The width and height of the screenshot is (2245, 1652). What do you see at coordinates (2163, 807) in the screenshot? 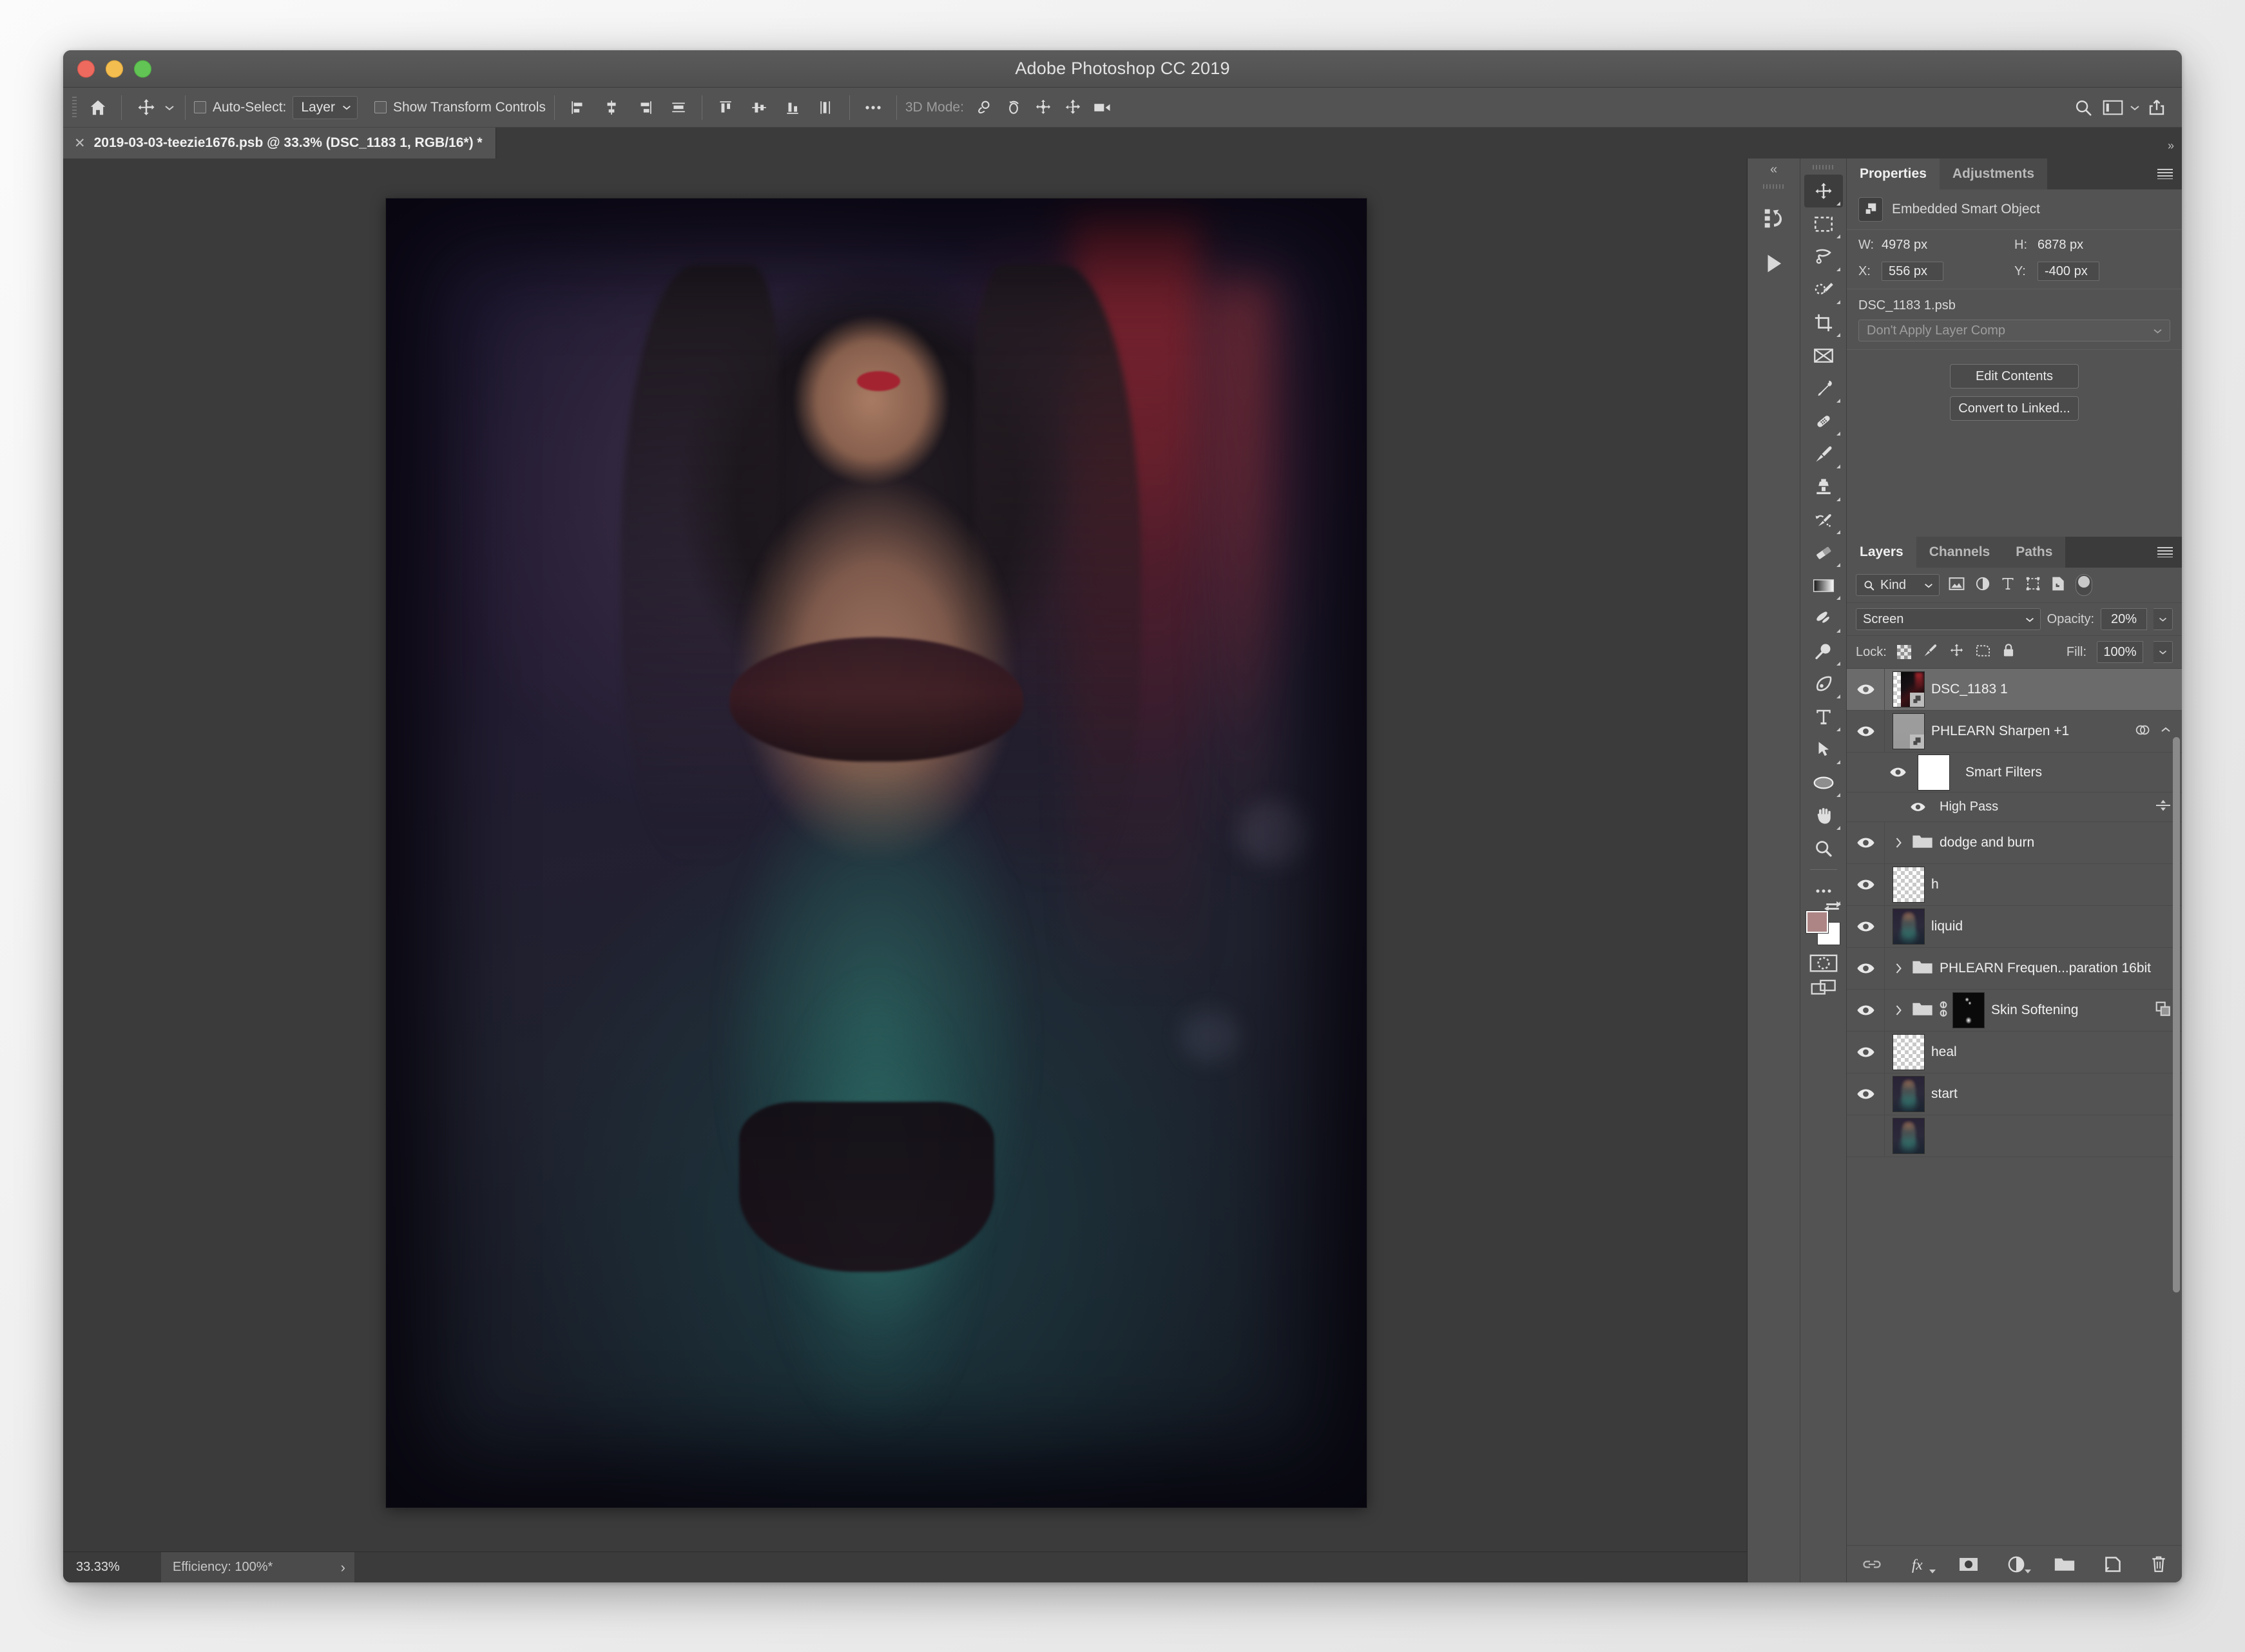
I see `blending-options-icon` at bounding box center [2163, 807].